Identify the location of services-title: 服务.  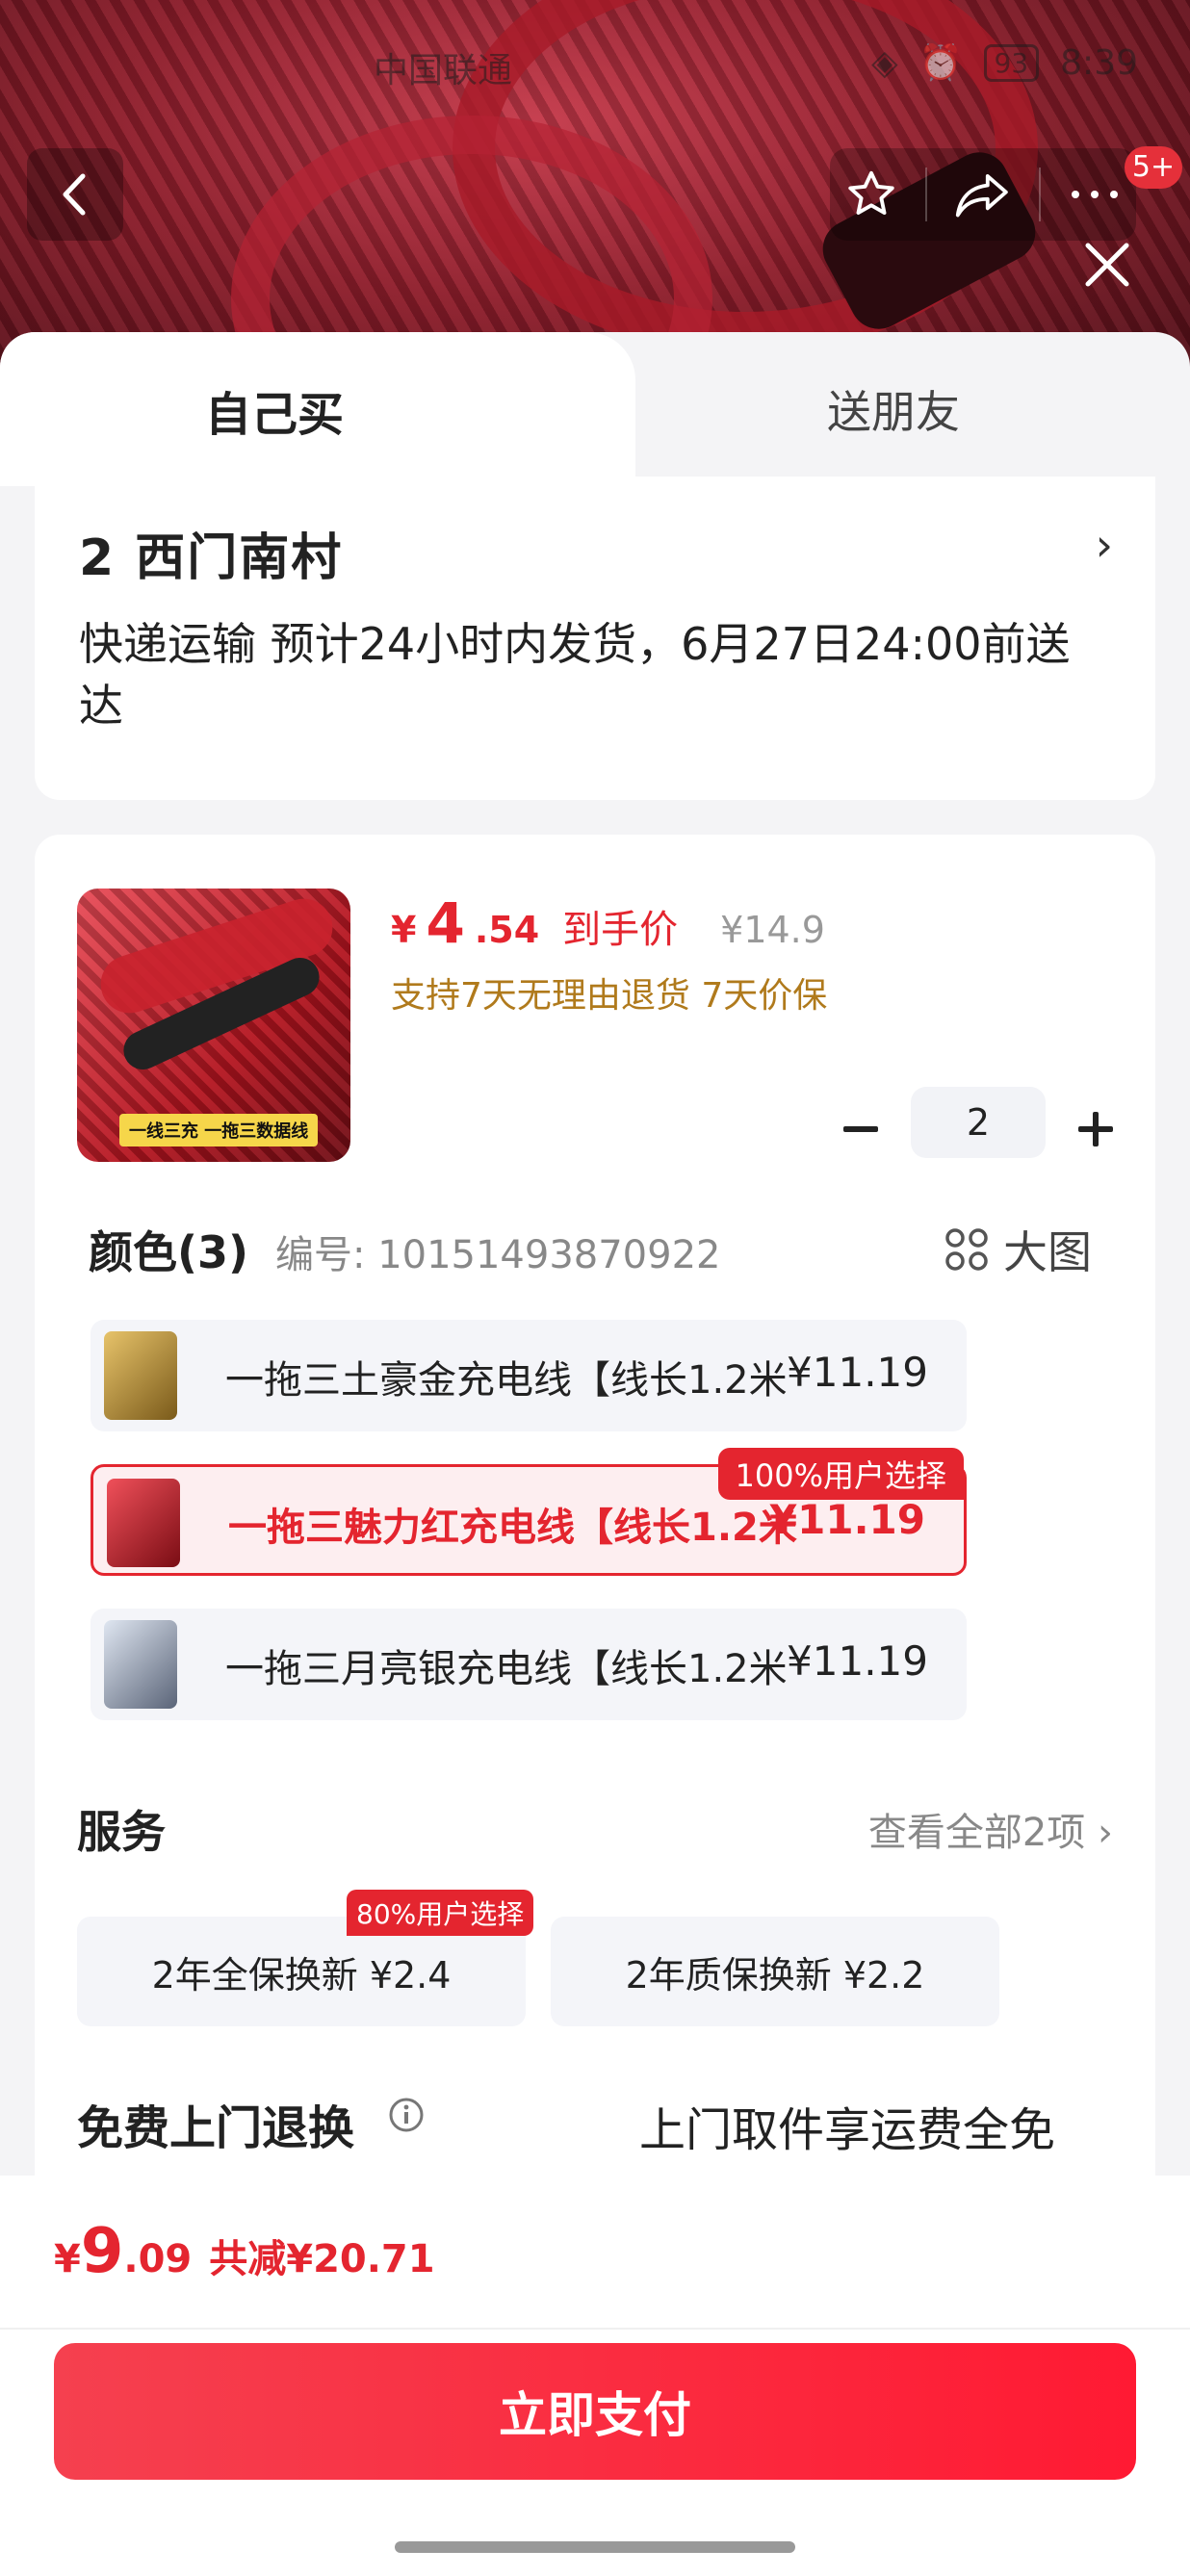
(122, 1832).